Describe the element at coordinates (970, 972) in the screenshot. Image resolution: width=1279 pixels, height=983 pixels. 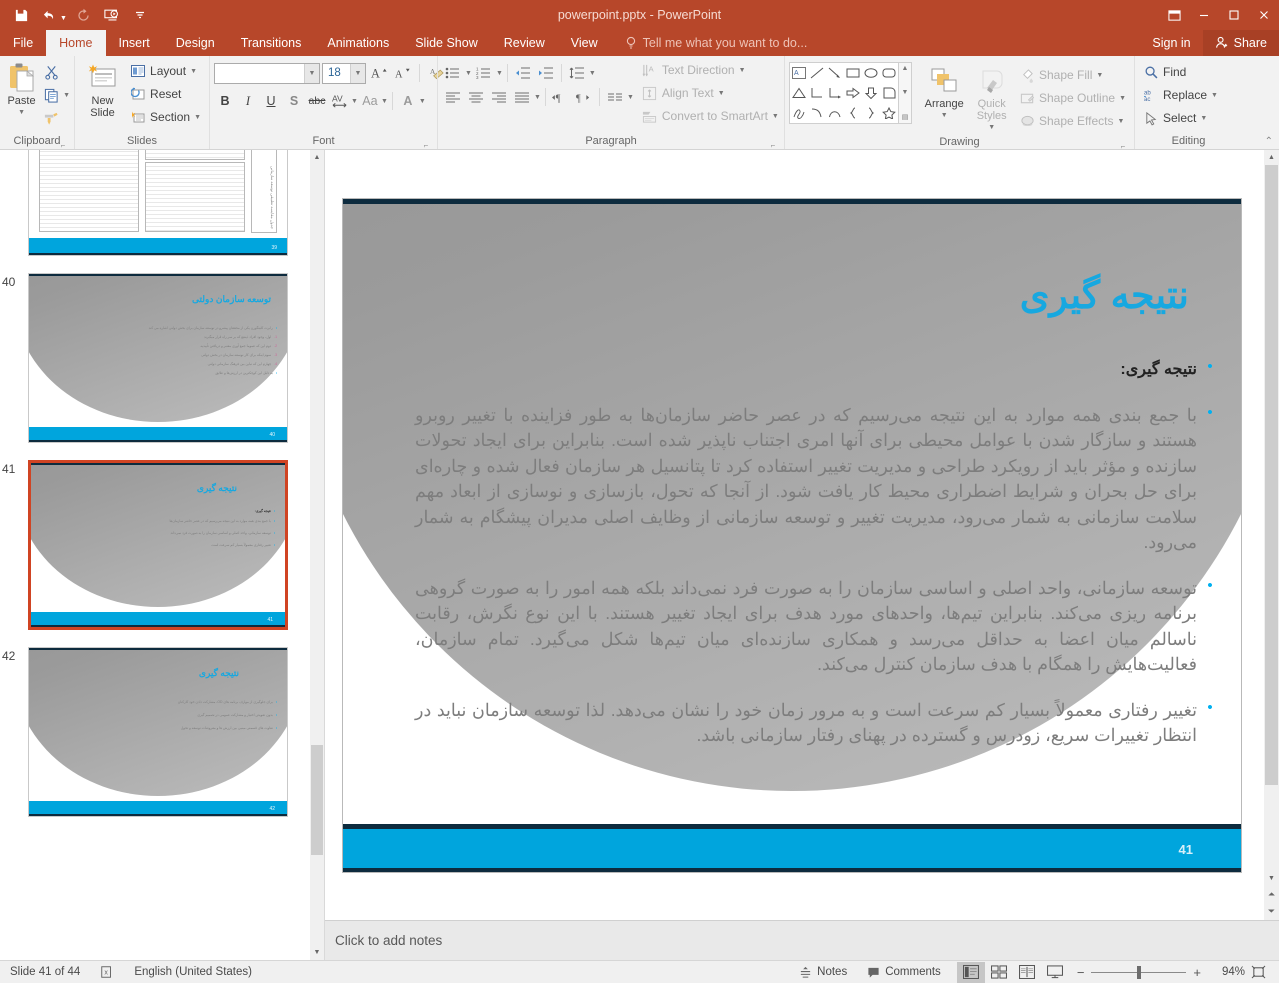
I see `view-normal-button` at that location.